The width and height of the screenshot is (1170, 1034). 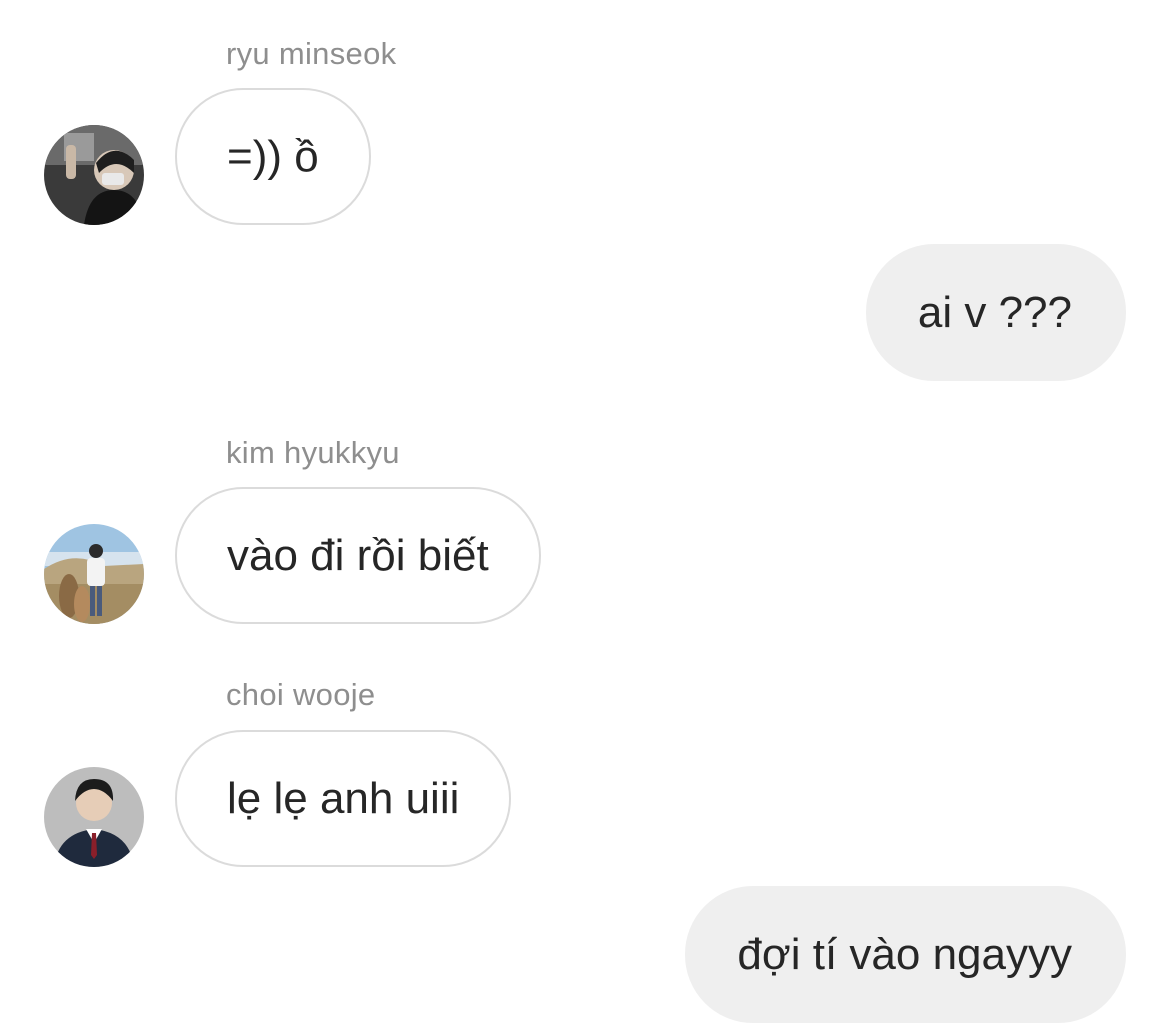 I want to click on message-bubble-outgoing: ai v ???, so click(x=995, y=312).